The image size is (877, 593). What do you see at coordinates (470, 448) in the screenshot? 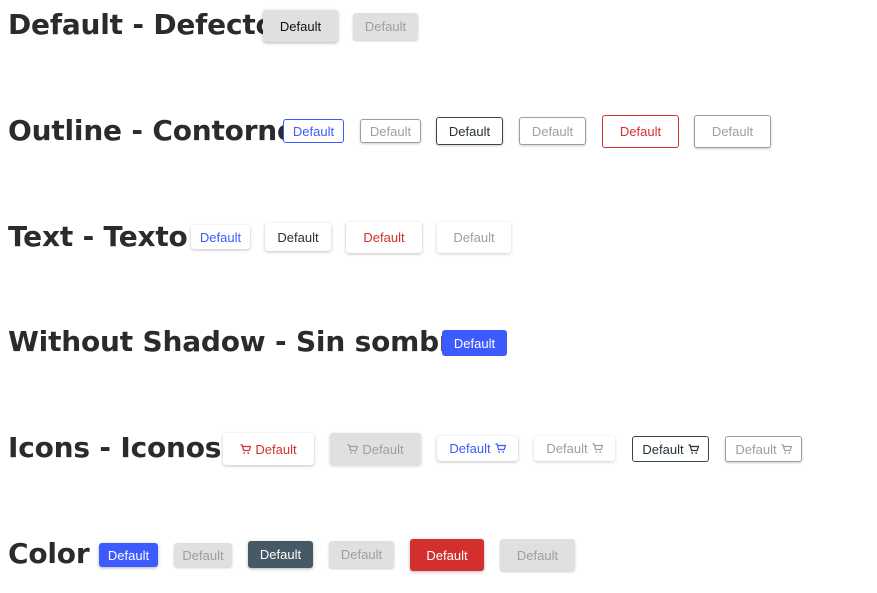
I see `icon-primary-button-label: Default` at bounding box center [470, 448].